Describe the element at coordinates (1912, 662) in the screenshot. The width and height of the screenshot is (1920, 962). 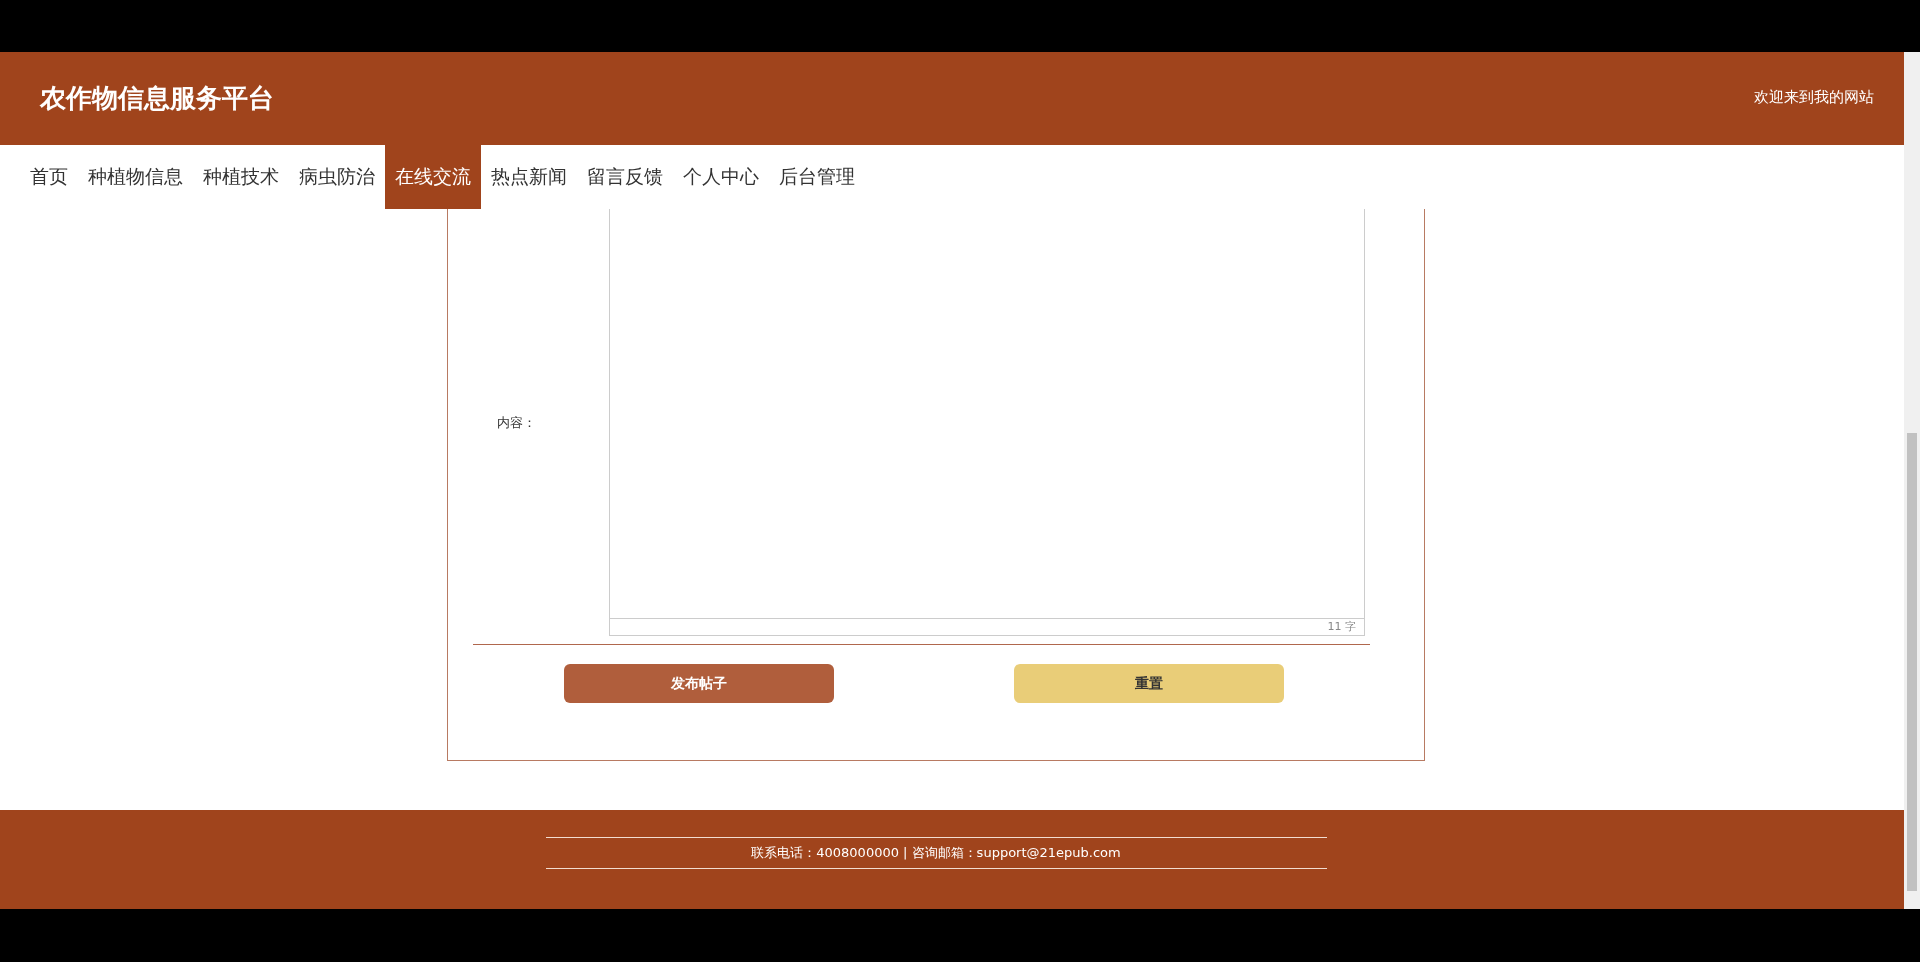
I see `scrollbar-thumb` at that location.